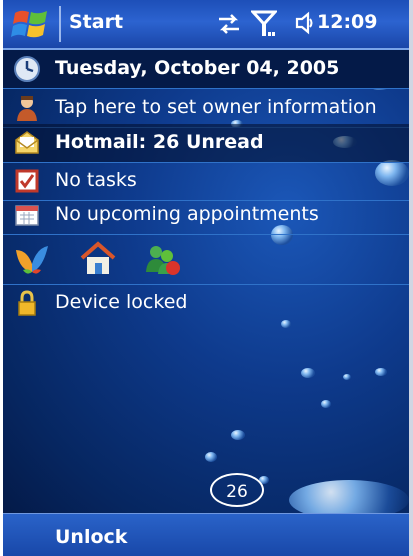 The image size is (413, 556). I want to click on device-locked-label: Device locked, so click(121, 302).